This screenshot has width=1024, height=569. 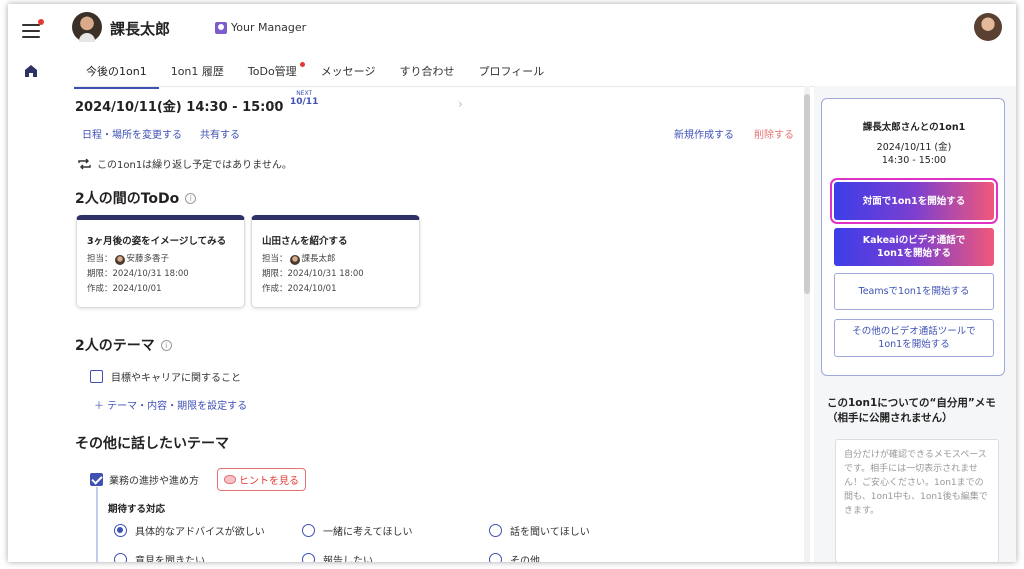 What do you see at coordinates (305, 241) in the screenshot?
I see `todo-title: 山田さんを紹介する` at bounding box center [305, 241].